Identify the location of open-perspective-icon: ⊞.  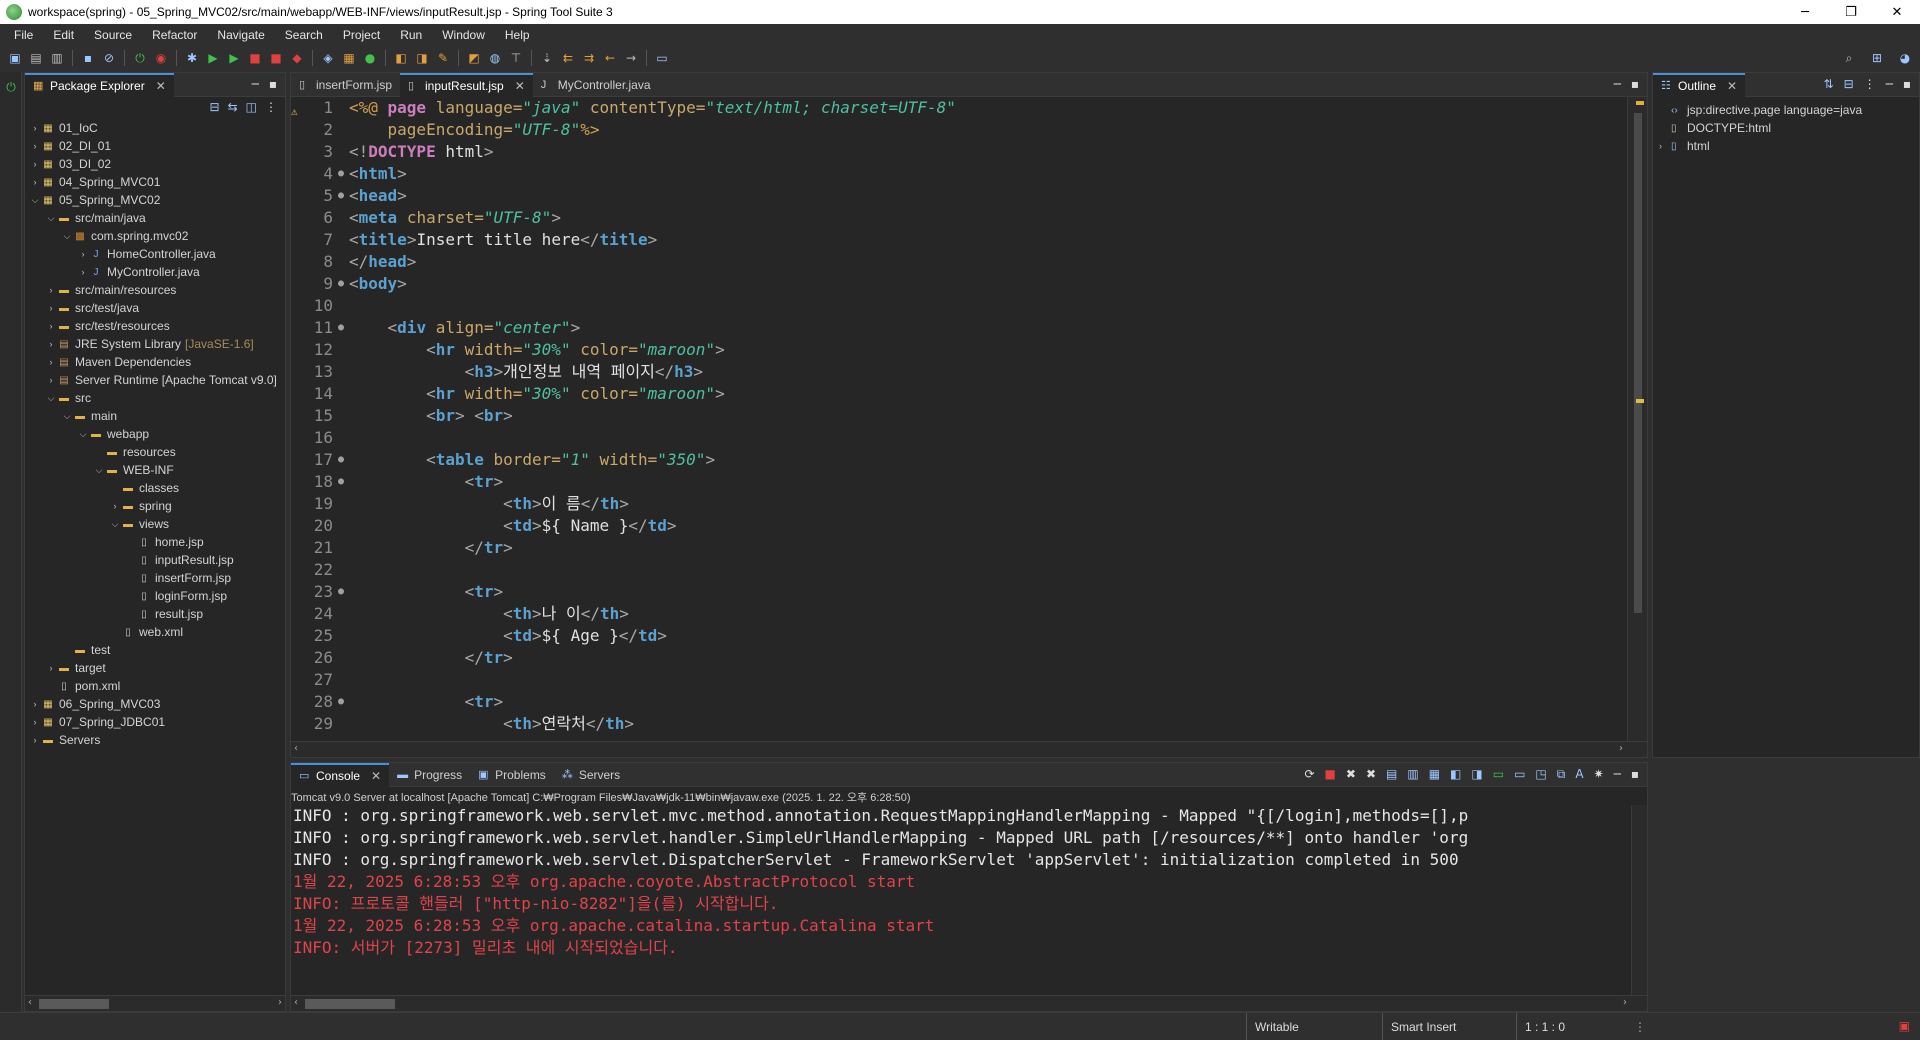
(1877, 58).